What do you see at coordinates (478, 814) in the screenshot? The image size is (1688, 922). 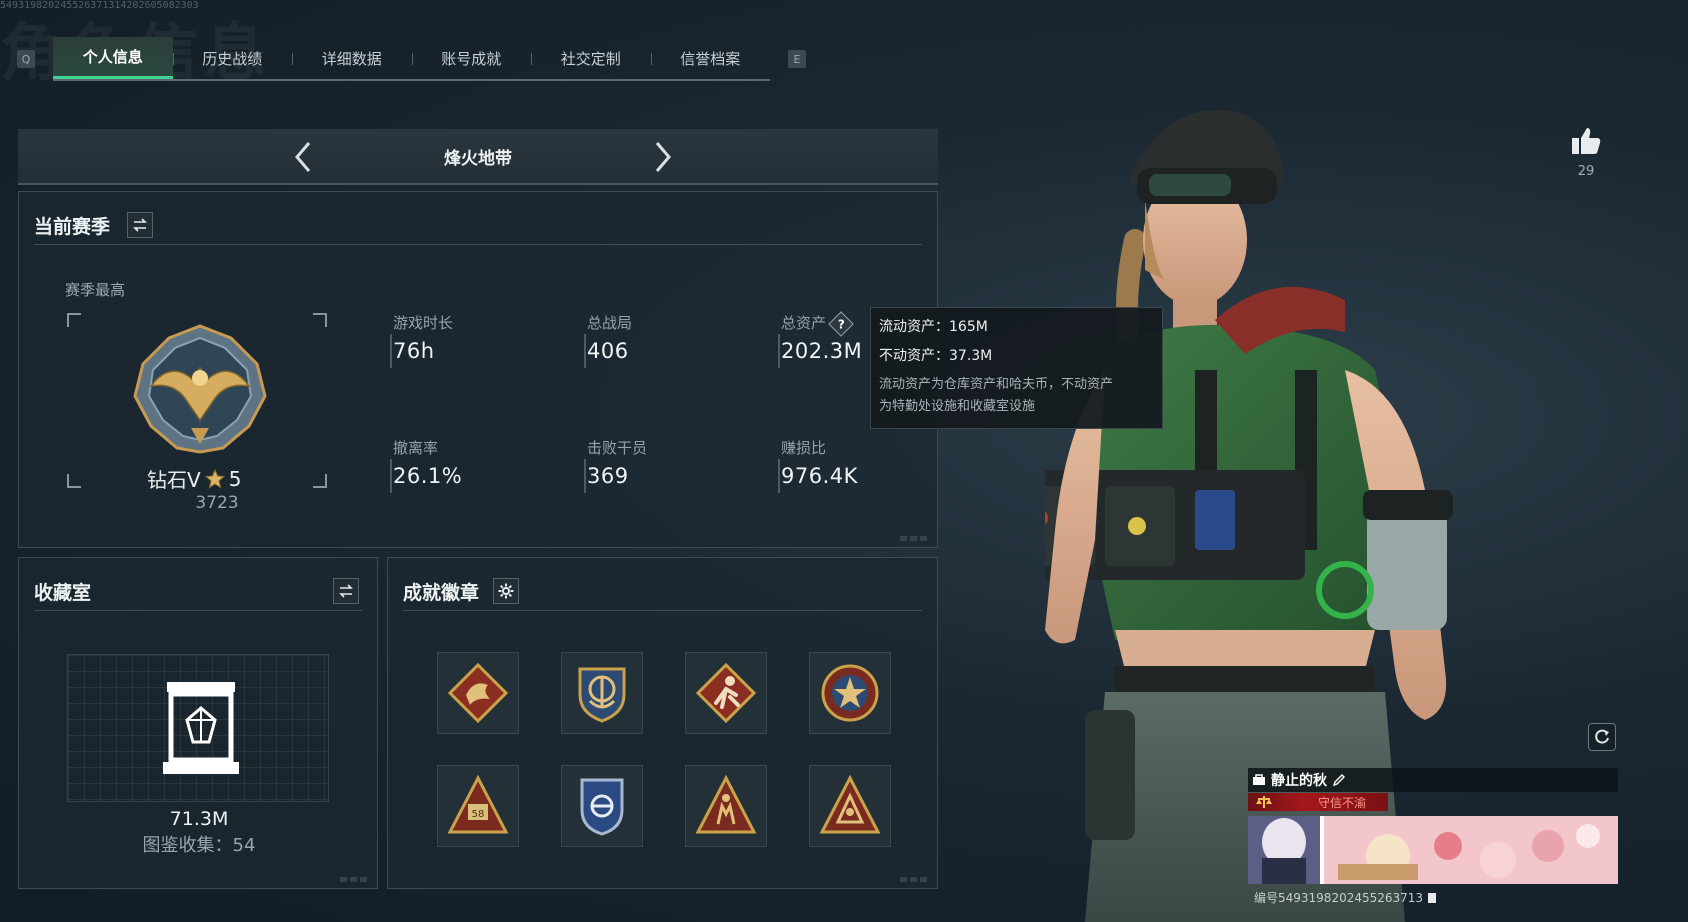 I see `svg-text: 58` at bounding box center [478, 814].